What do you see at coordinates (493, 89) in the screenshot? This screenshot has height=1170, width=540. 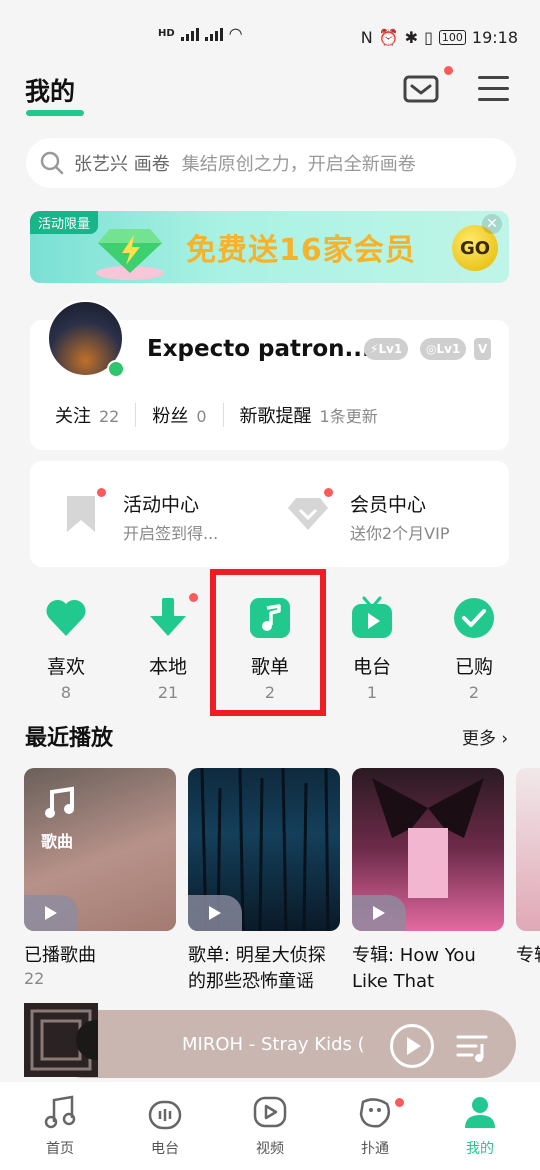 I see `menu-button` at bounding box center [493, 89].